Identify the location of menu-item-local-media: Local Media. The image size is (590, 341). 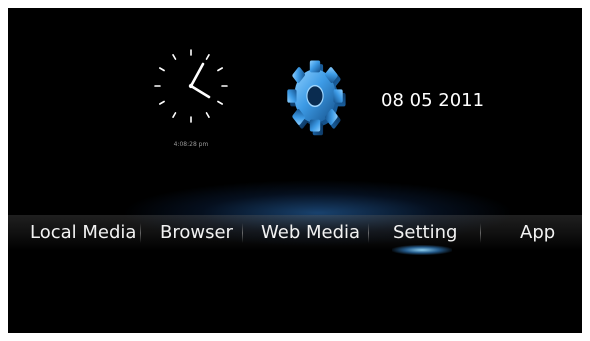
(83, 233).